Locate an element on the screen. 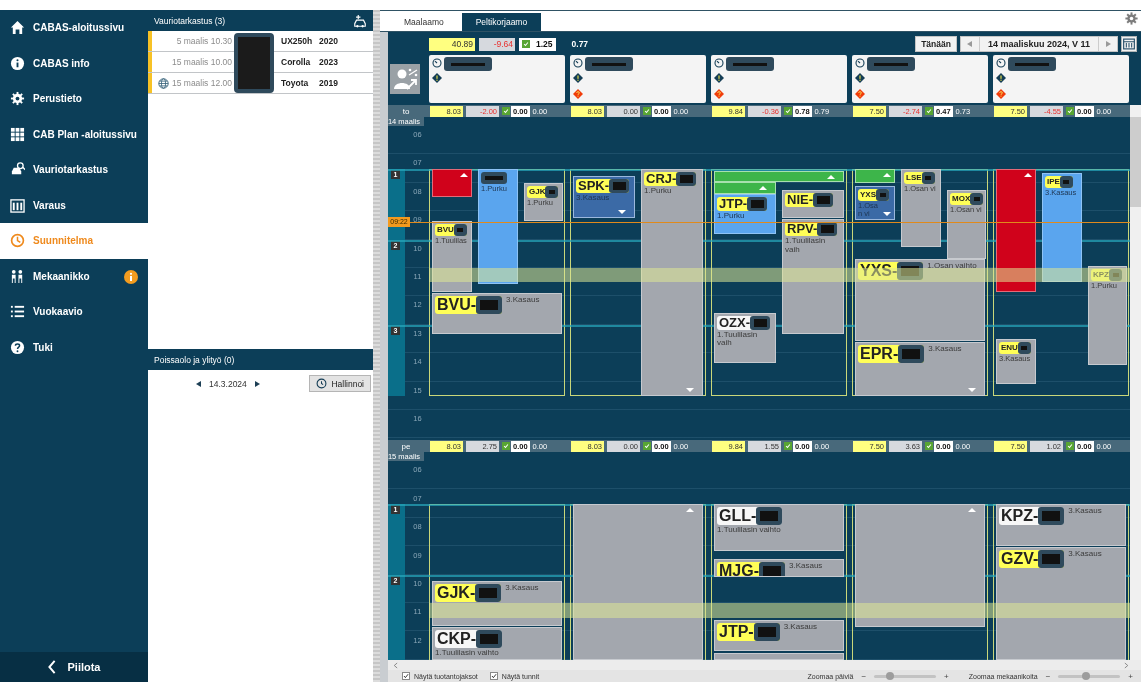 The height and width of the screenshot is (682, 1141). task-label: 1.Tuulilasin vaihto is located at coordinates (467, 653).